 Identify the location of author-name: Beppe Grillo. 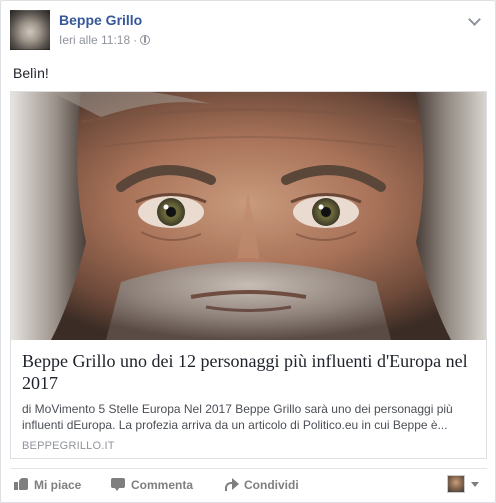
(100, 20).